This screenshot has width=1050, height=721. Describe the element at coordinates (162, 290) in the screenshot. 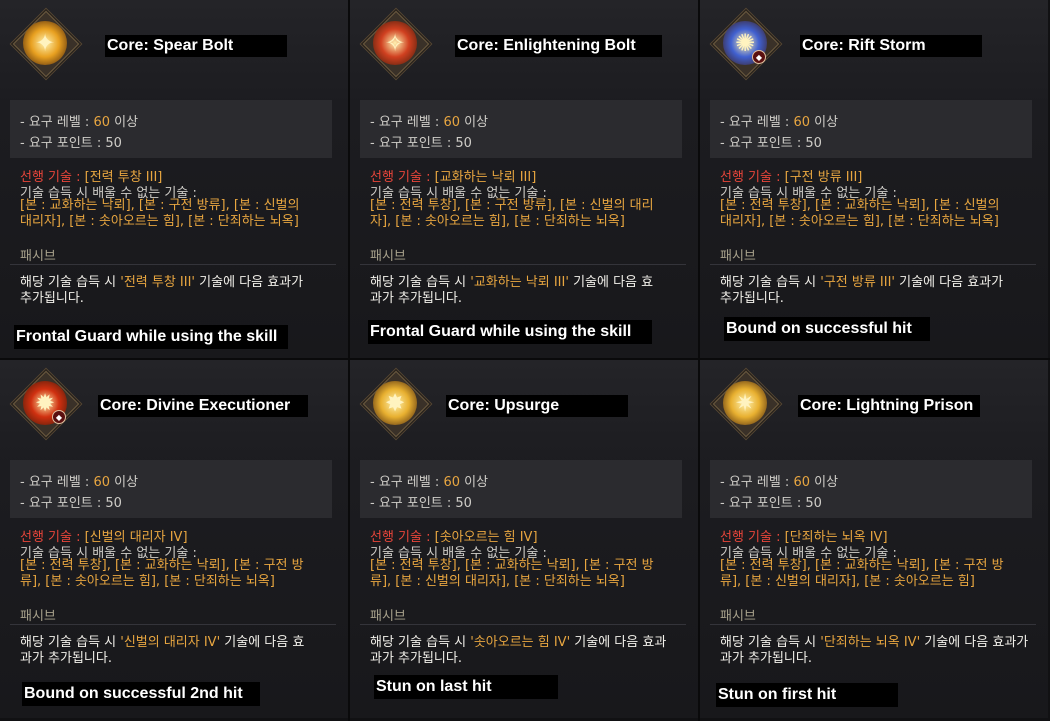

I see `skill-description: 해당 기술 습득 시 '전력 투창 III' 기술에 다음 효과가 추가됩니다.` at that location.